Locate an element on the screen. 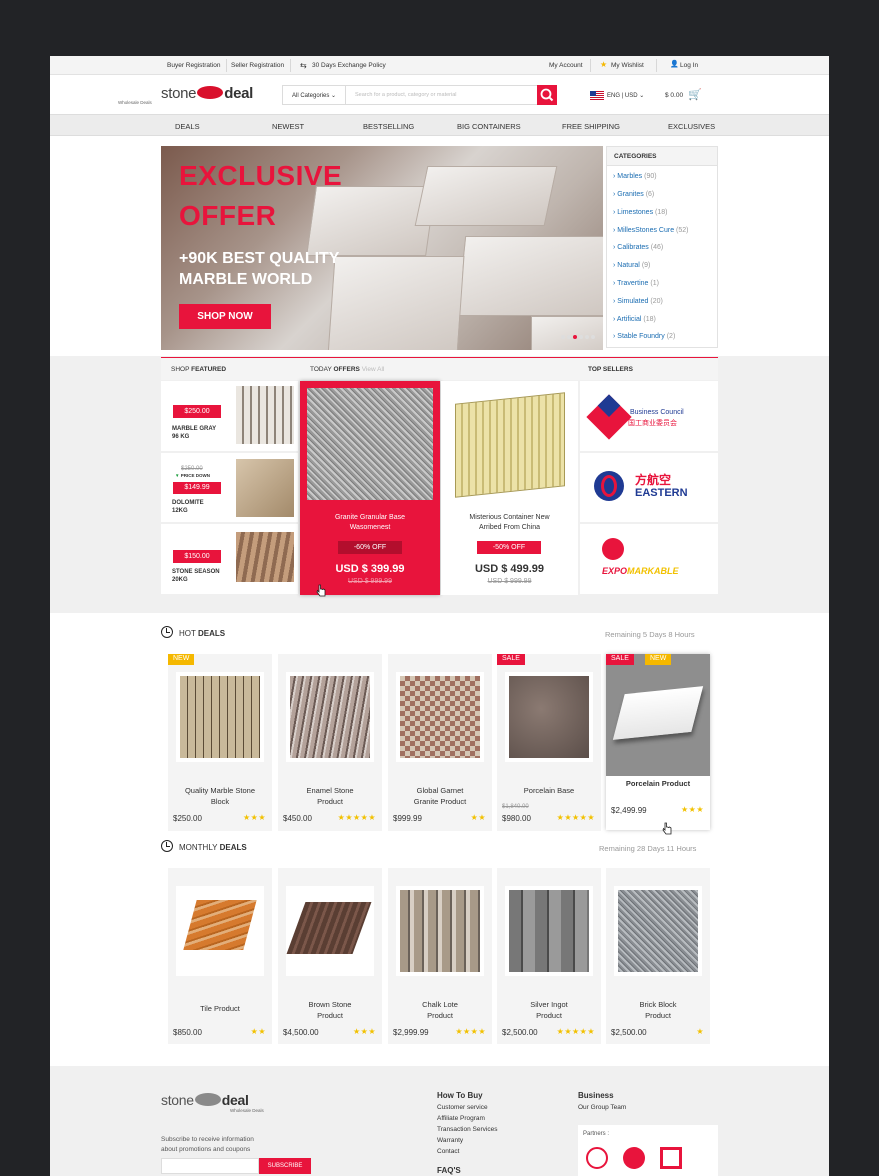 The height and width of the screenshot is (1176, 879). my-account-link: My Account is located at coordinates (566, 65).